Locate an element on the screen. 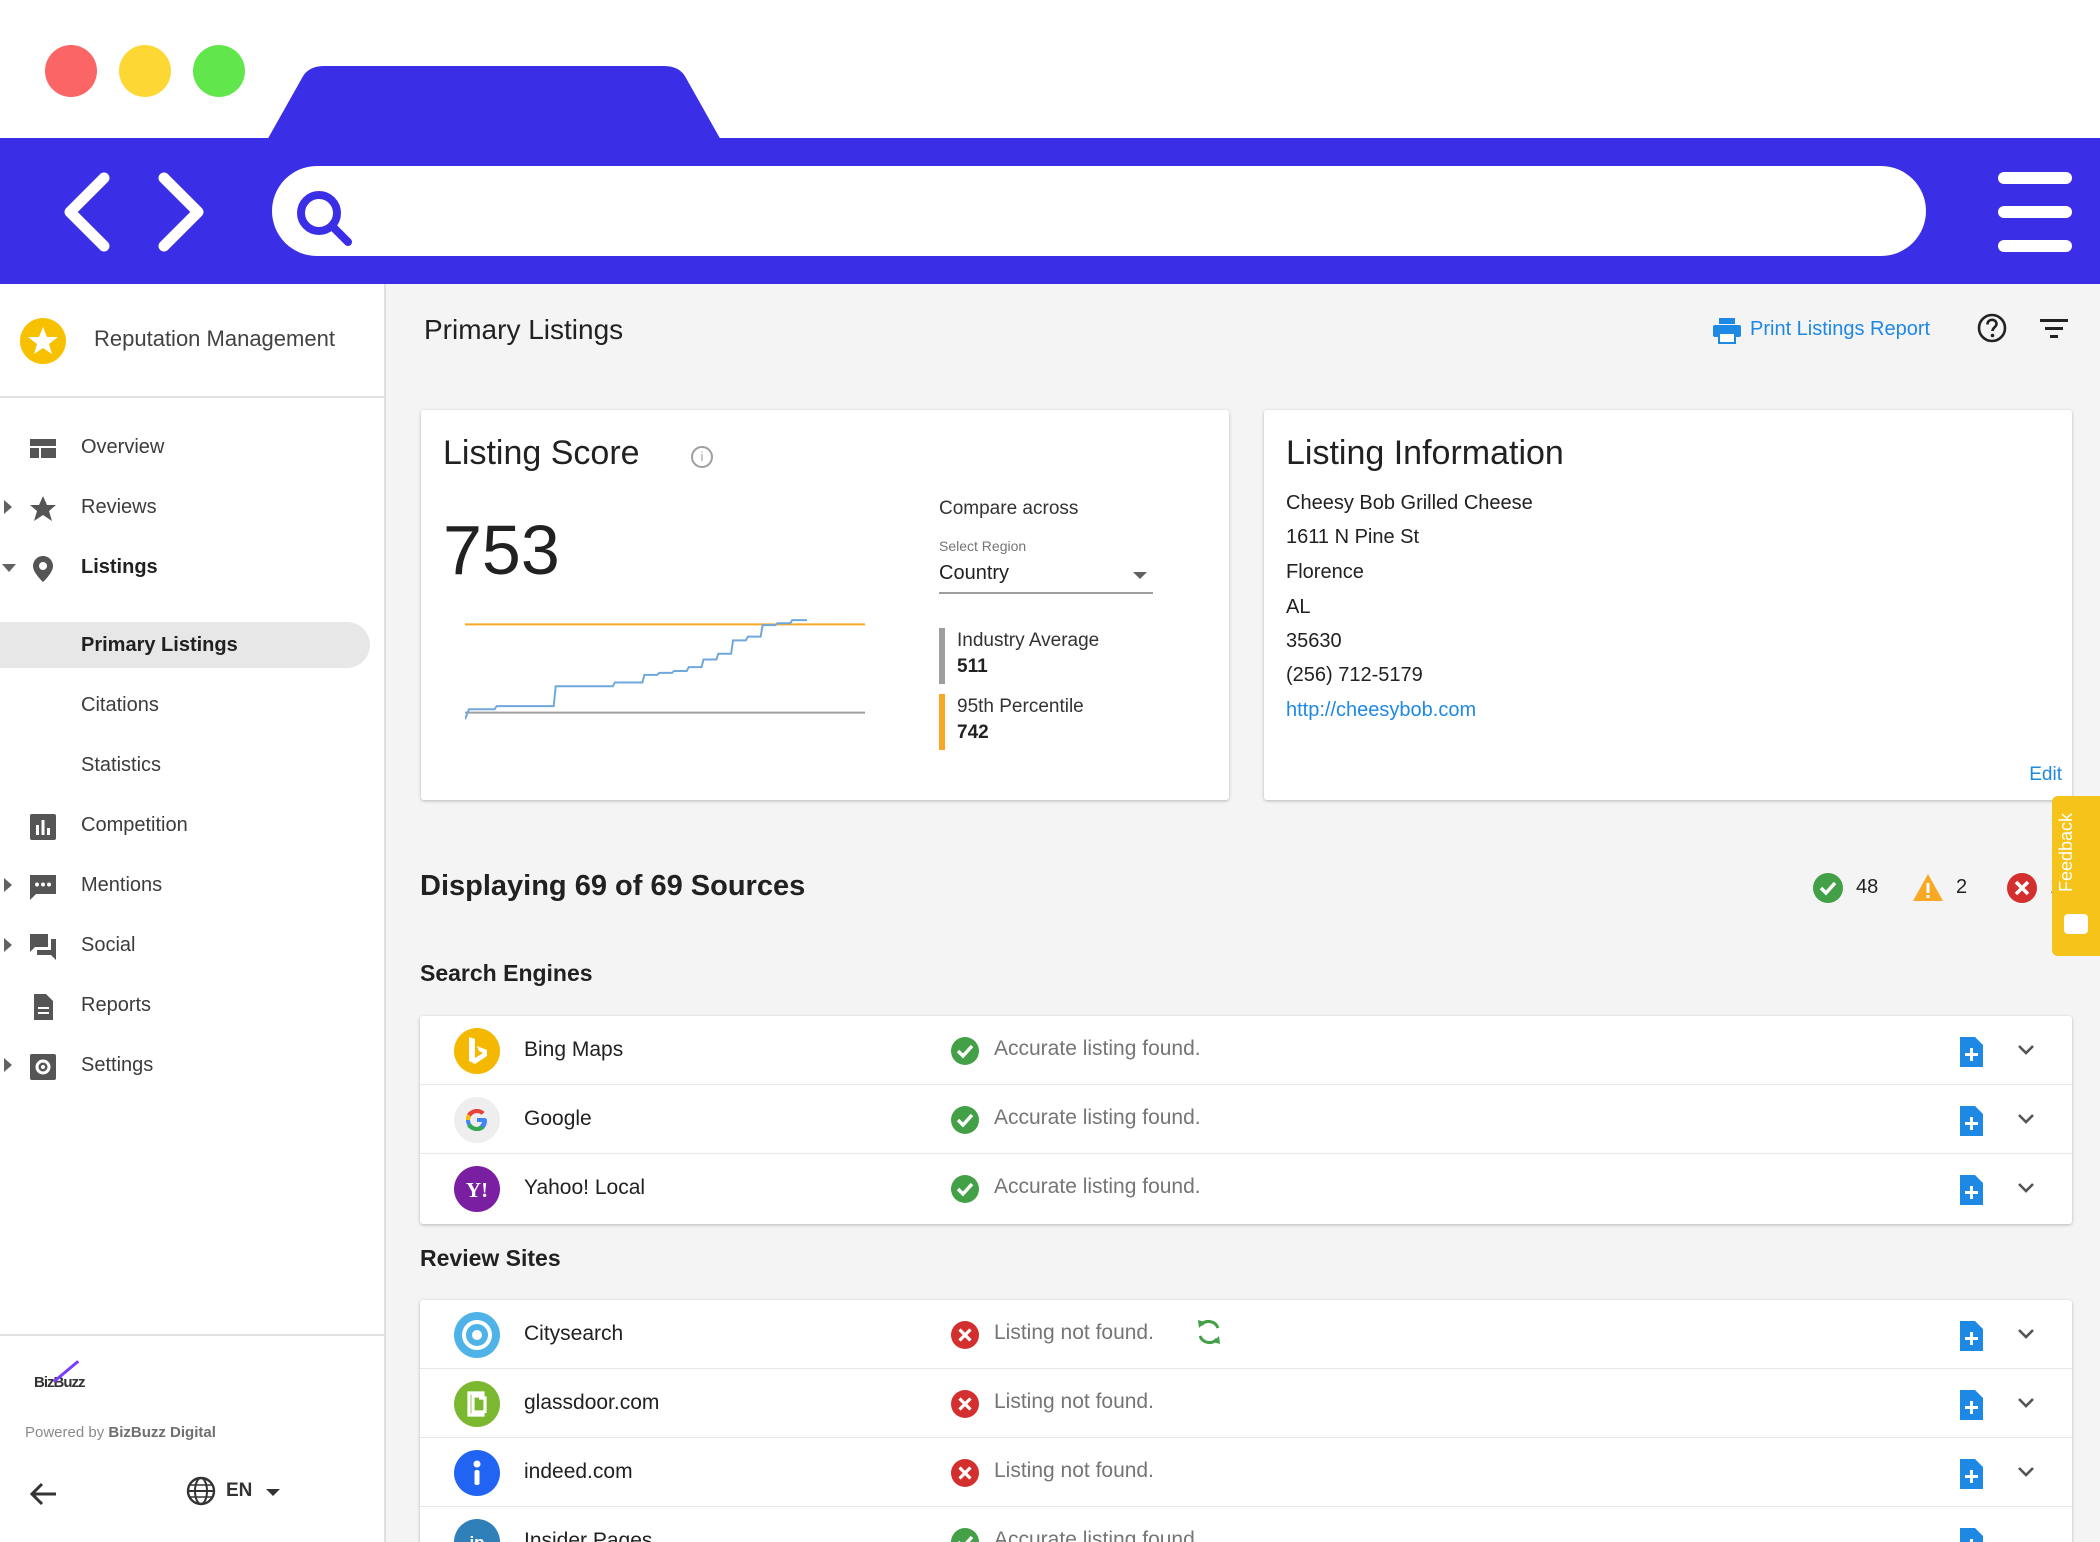 This screenshot has height=1542, width=2100. sidebar-item-label: Competition is located at coordinates (134, 825).